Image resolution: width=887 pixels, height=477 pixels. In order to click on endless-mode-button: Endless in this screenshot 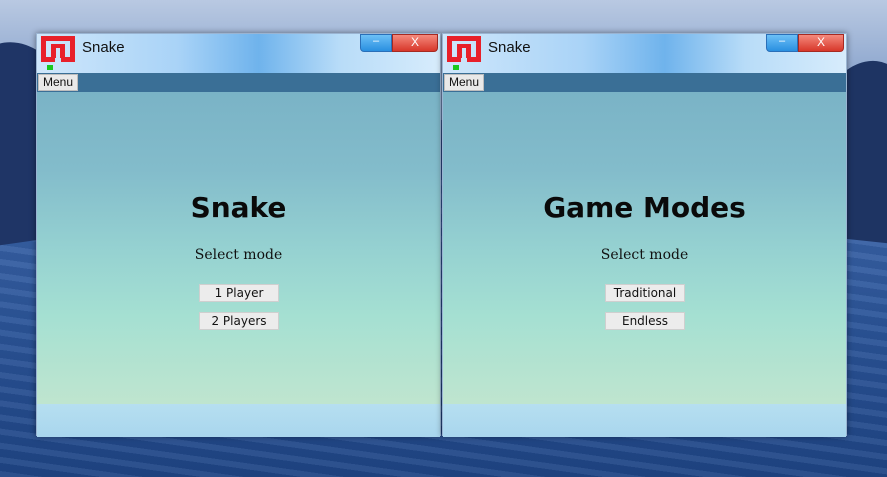, I will do `click(645, 321)`.